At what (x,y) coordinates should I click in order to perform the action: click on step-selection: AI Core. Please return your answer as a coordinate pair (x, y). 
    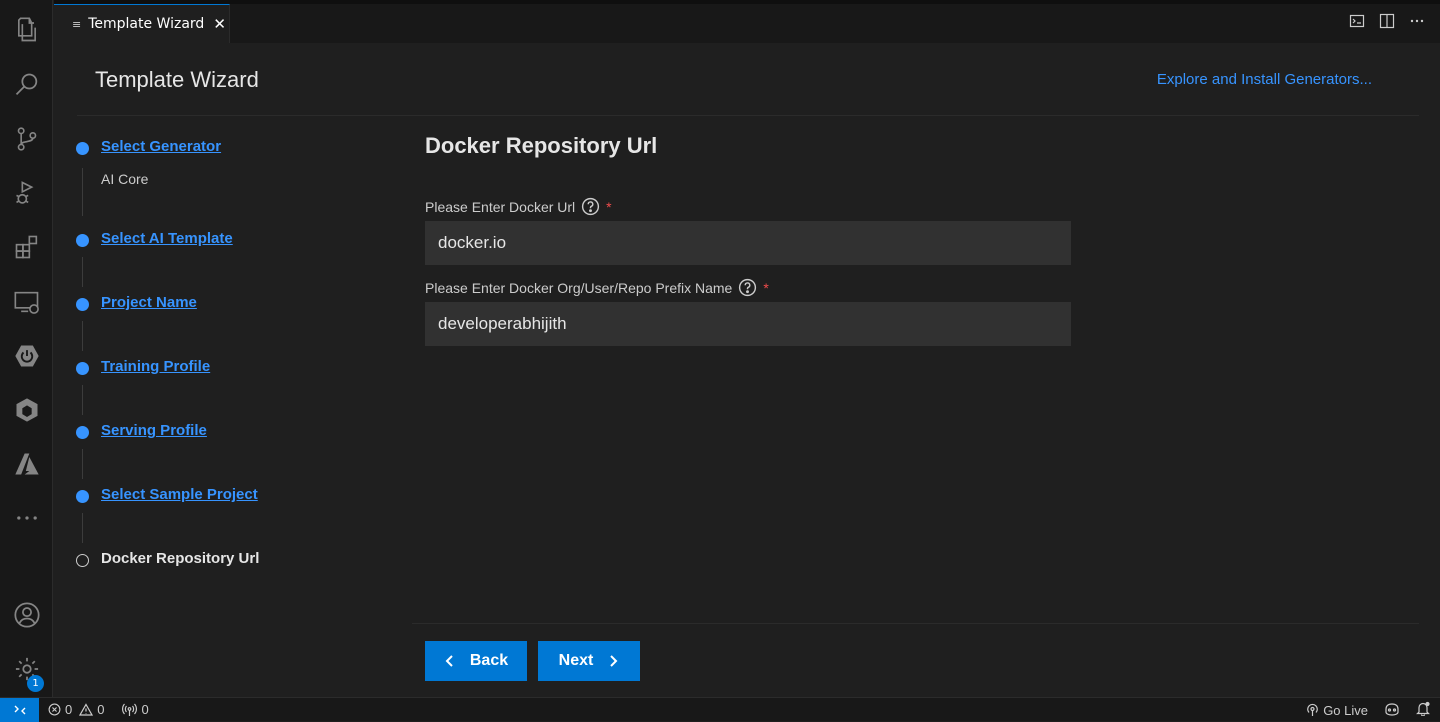
    Looking at the image, I should click on (125, 179).